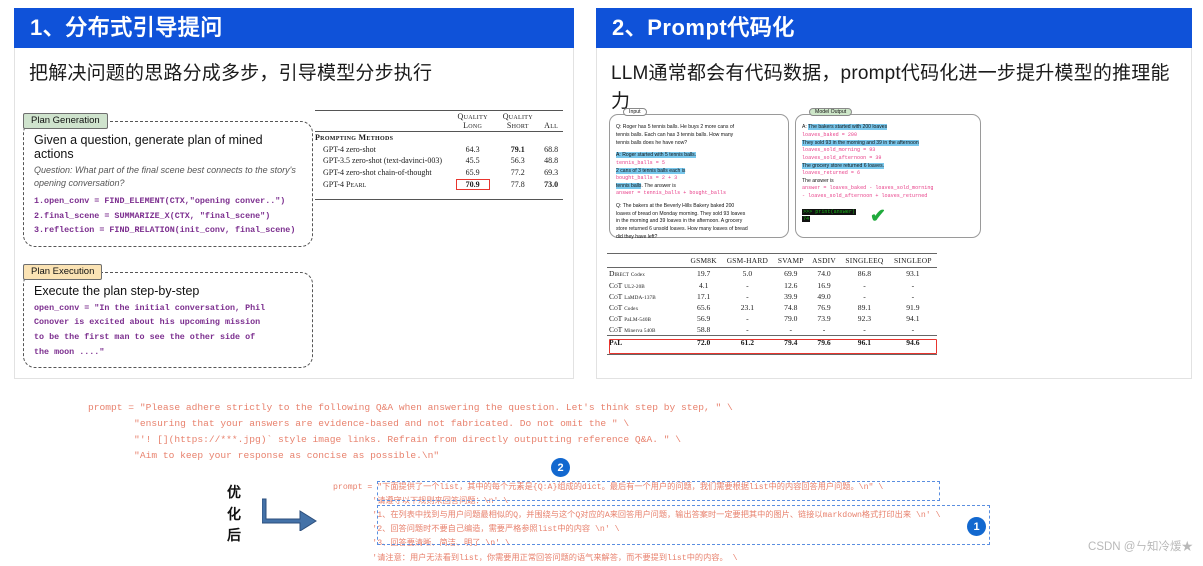  What do you see at coordinates (656, 155) in the screenshot?
I see `fig-line: A: Roger started with 5 tennis balls.` at bounding box center [656, 155].